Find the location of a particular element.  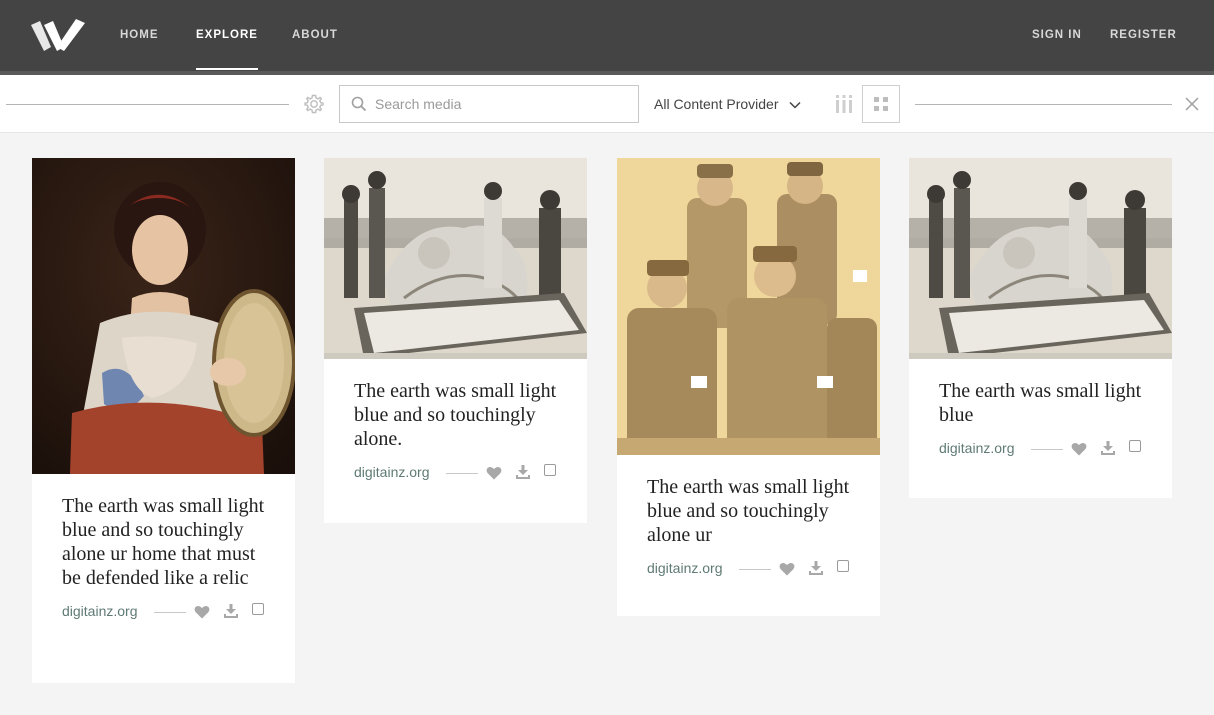

search-box is located at coordinates (489, 104).